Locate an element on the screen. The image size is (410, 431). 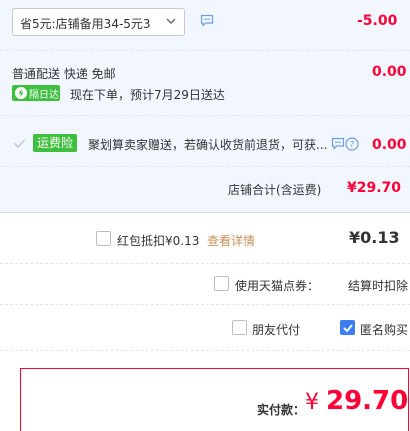
red-packet-label: 红包抵扣¥0.13 is located at coordinates (158, 241).